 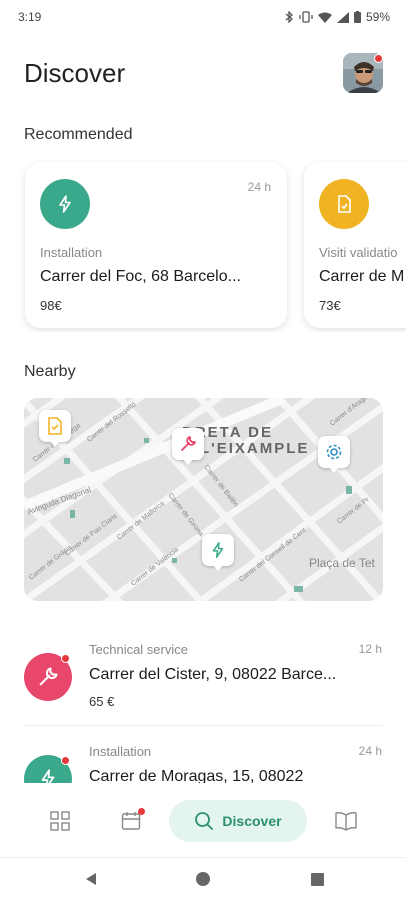 I want to click on nav-discover-label: Discover, so click(x=252, y=821).